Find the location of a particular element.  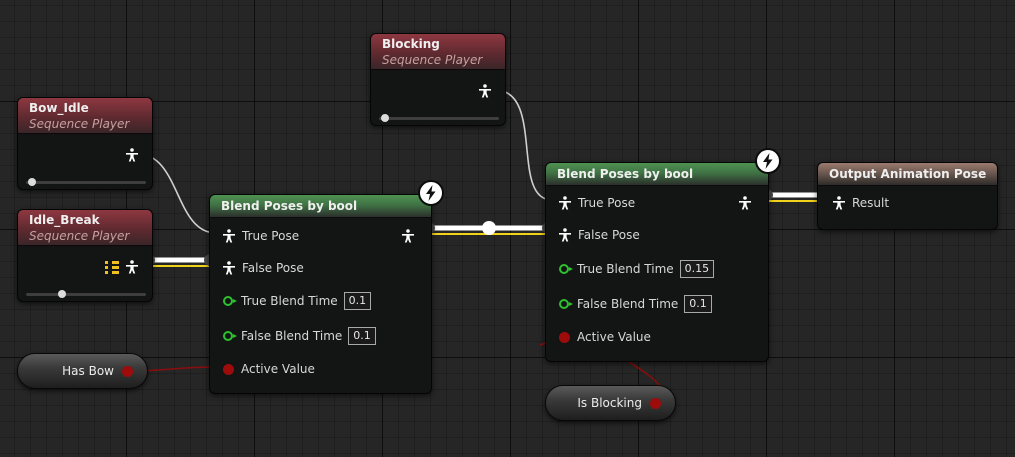

node-header: Idle_Break Sequence Player is located at coordinates (85, 228).